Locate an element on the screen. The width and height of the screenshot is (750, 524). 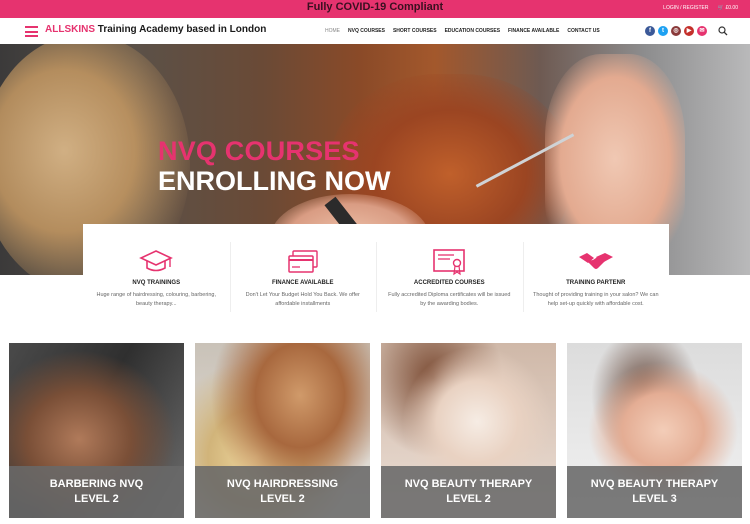
course-label: NVQ HAIRDRESSING LEVEL 2 is located at coordinates (282, 492).